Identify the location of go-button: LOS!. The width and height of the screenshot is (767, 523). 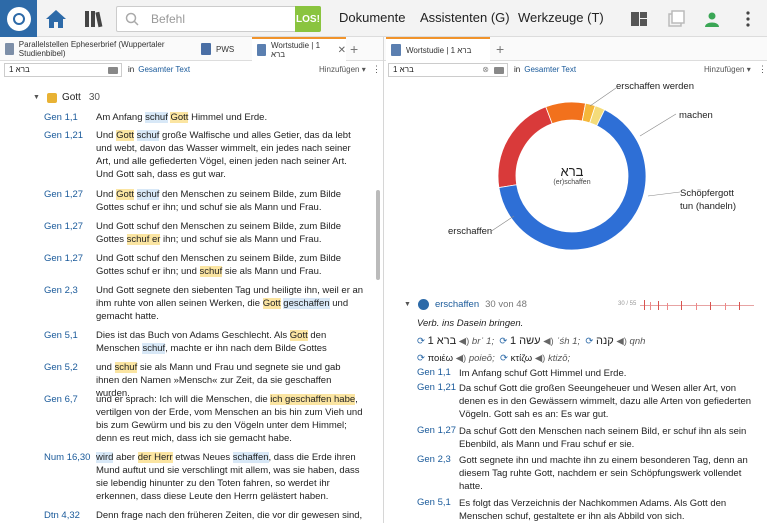
(308, 19).